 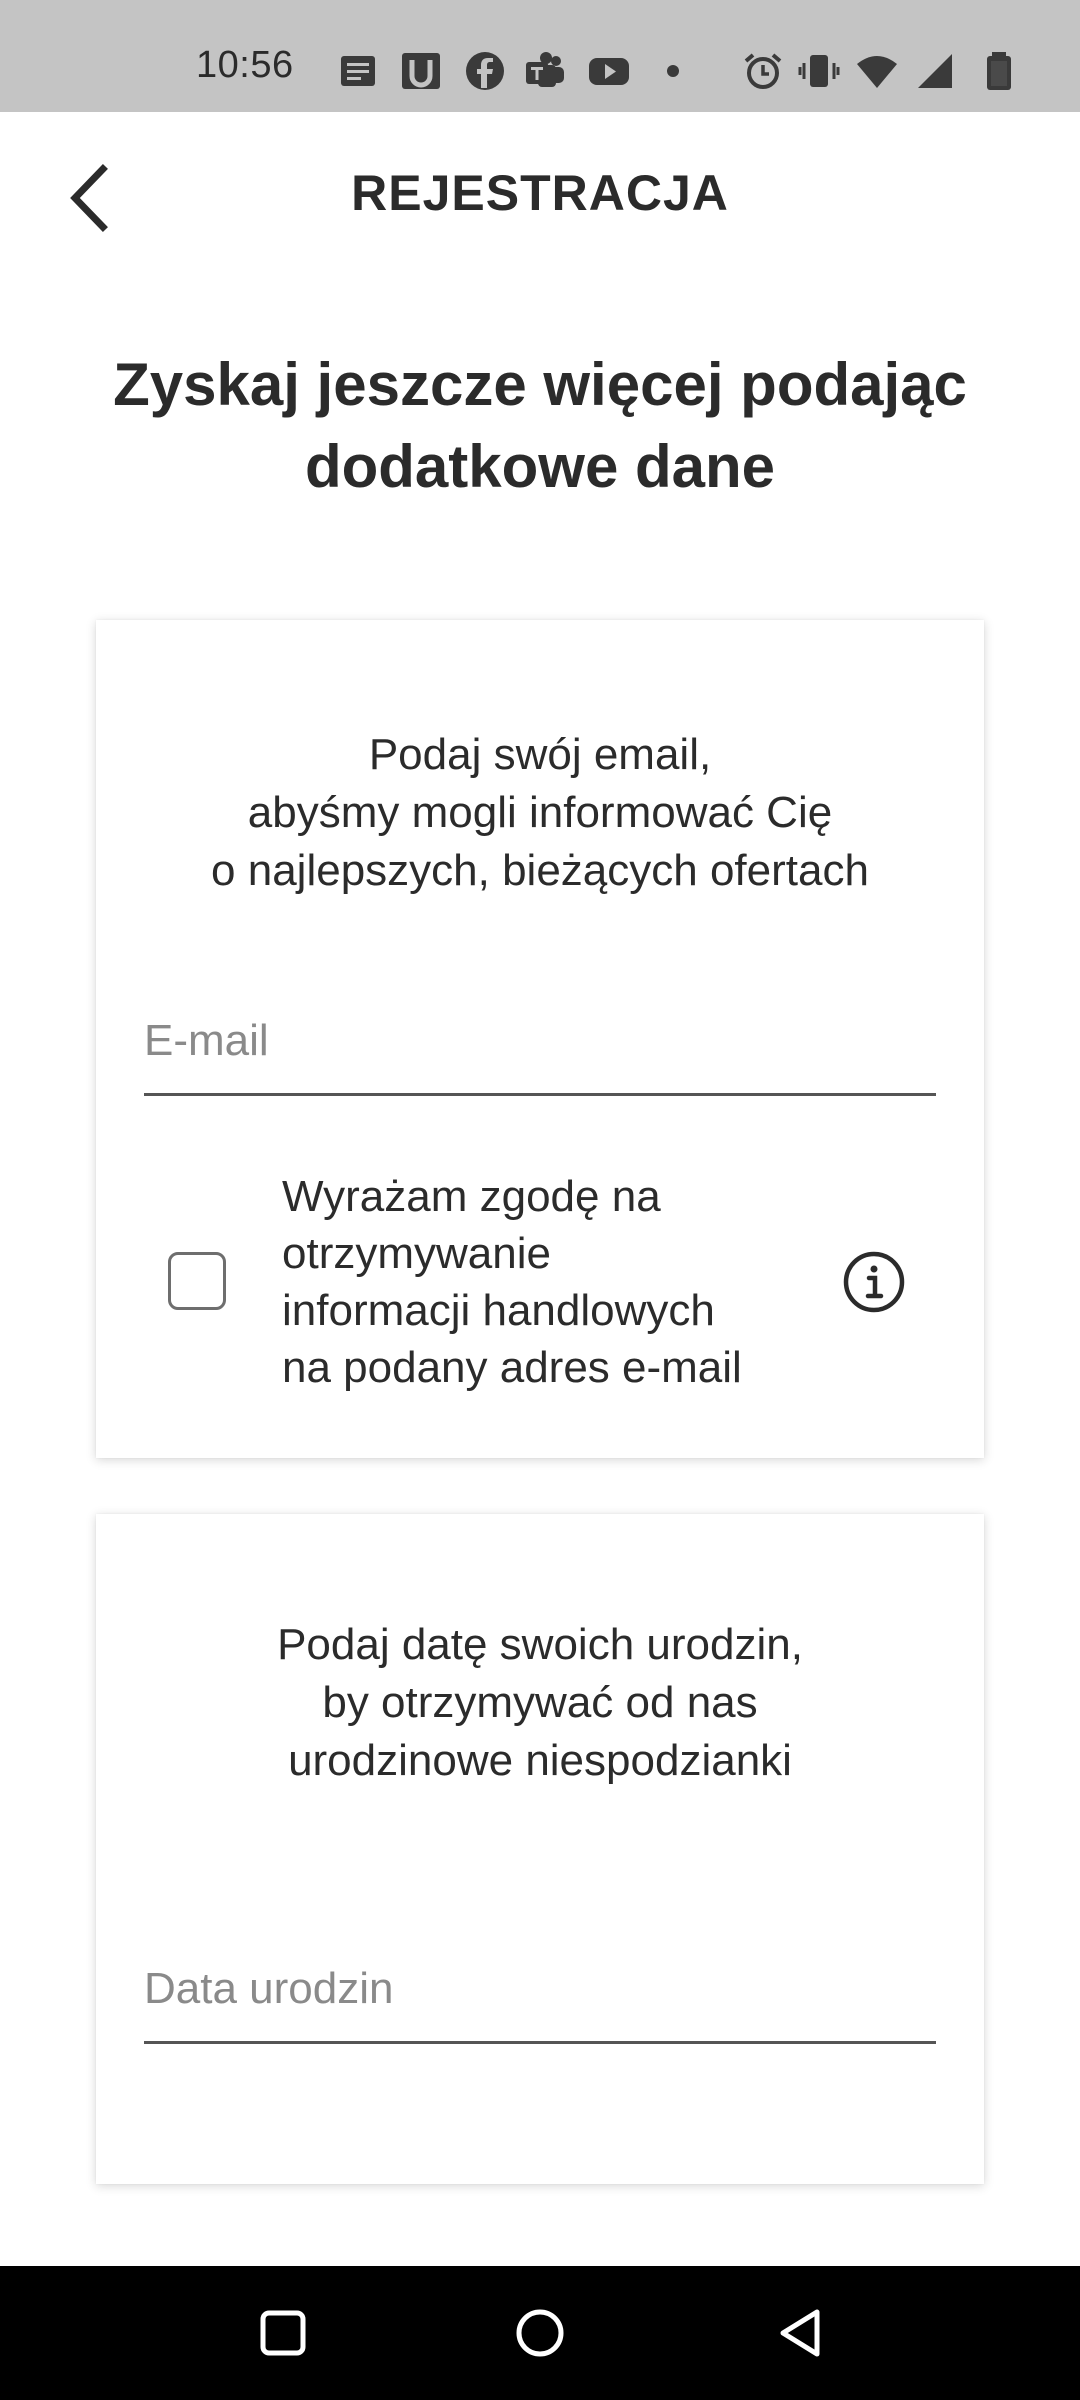 I want to click on page-title: REJESTRACJA, so click(x=540, y=193).